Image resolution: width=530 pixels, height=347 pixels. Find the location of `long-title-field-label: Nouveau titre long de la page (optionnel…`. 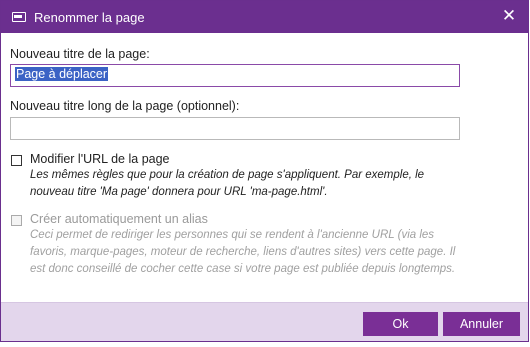

long-title-field-label: Nouveau titre long de la page (optionnel… is located at coordinates (125, 106).